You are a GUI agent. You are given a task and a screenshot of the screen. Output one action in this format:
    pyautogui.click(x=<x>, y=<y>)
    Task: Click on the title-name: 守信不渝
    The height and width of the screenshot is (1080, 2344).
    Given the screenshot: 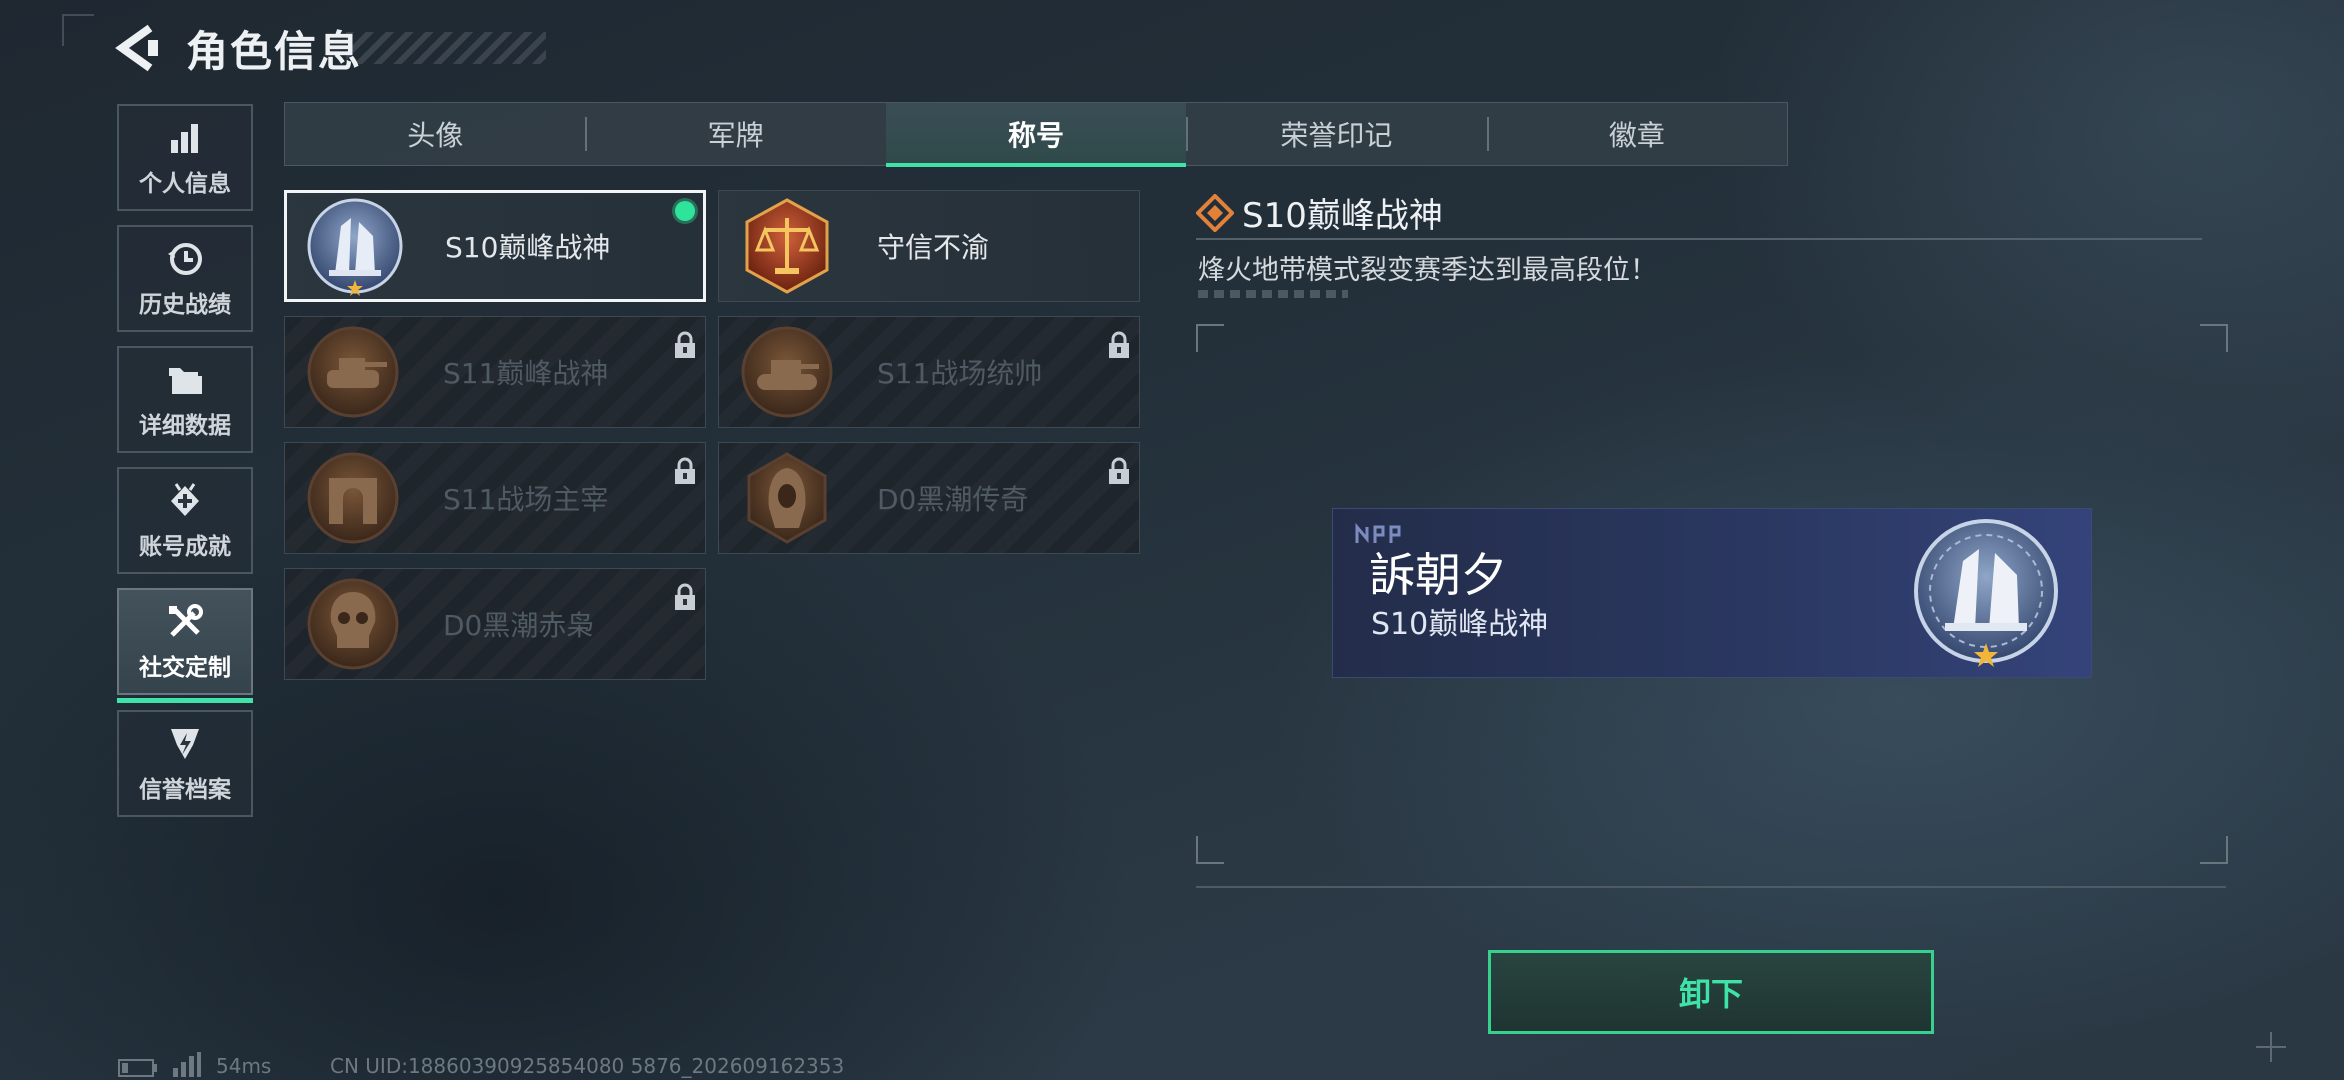 What is the action you would take?
    pyautogui.click(x=933, y=247)
    